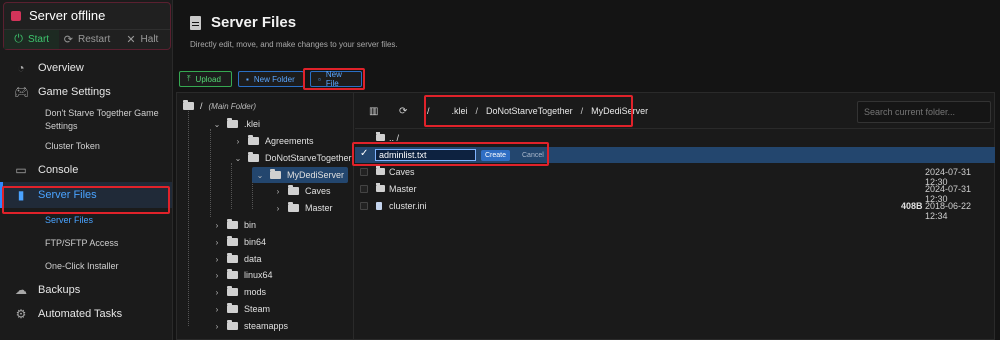  What do you see at coordinates (86, 290) in the screenshot?
I see `sidebar-item-backups: ☁ Backups` at bounding box center [86, 290].